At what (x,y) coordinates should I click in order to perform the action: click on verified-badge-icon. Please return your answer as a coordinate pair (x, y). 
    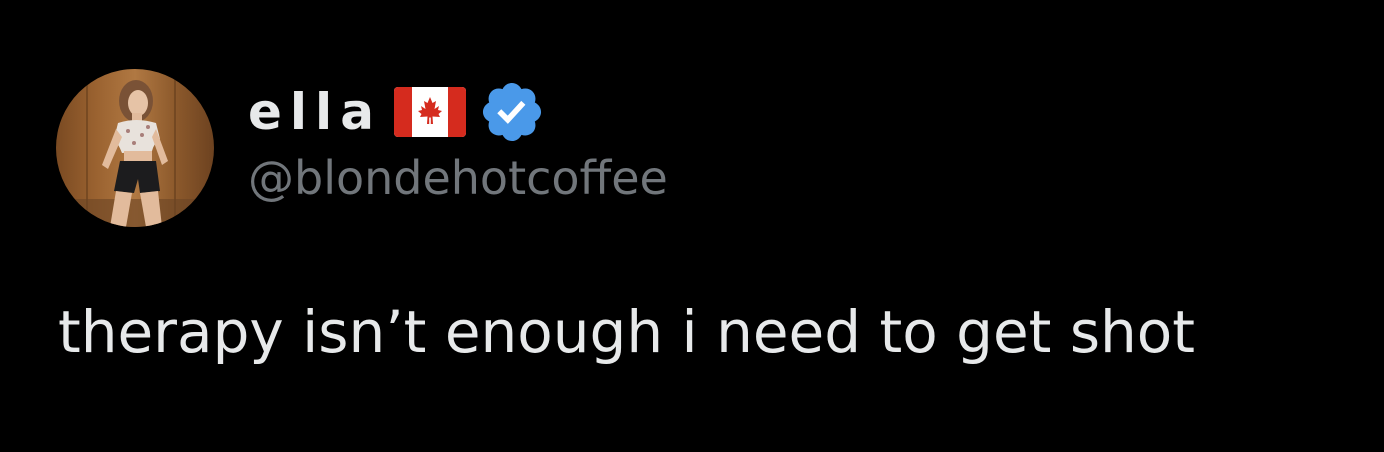
    Looking at the image, I should click on (512, 112).